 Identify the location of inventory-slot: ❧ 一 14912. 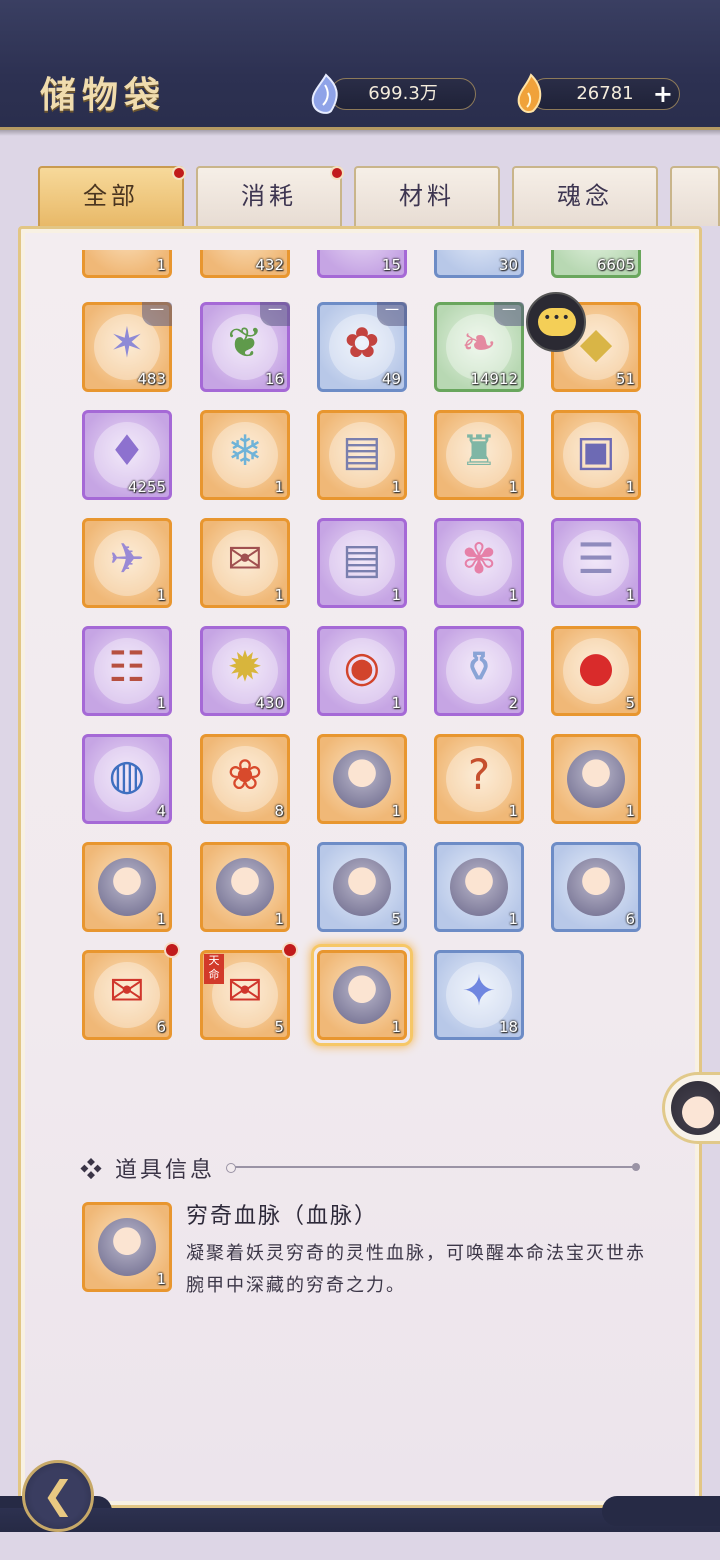
(479, 347).